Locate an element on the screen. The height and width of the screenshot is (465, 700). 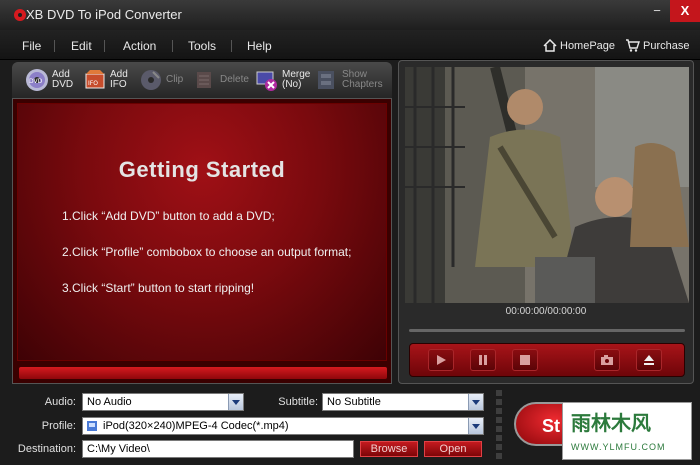
menu-action: Action is located at coordinates (139, 46).